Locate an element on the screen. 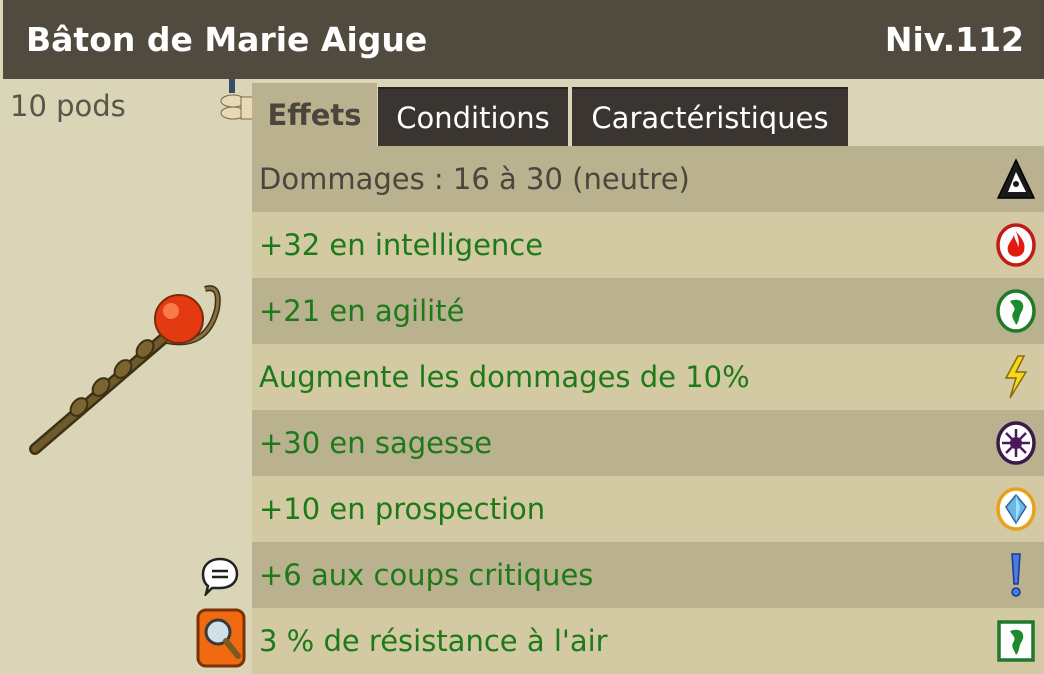 The height and width of the screenshot is (674, 1044). chat-bubble-icon is located at coordinates (220, 576).